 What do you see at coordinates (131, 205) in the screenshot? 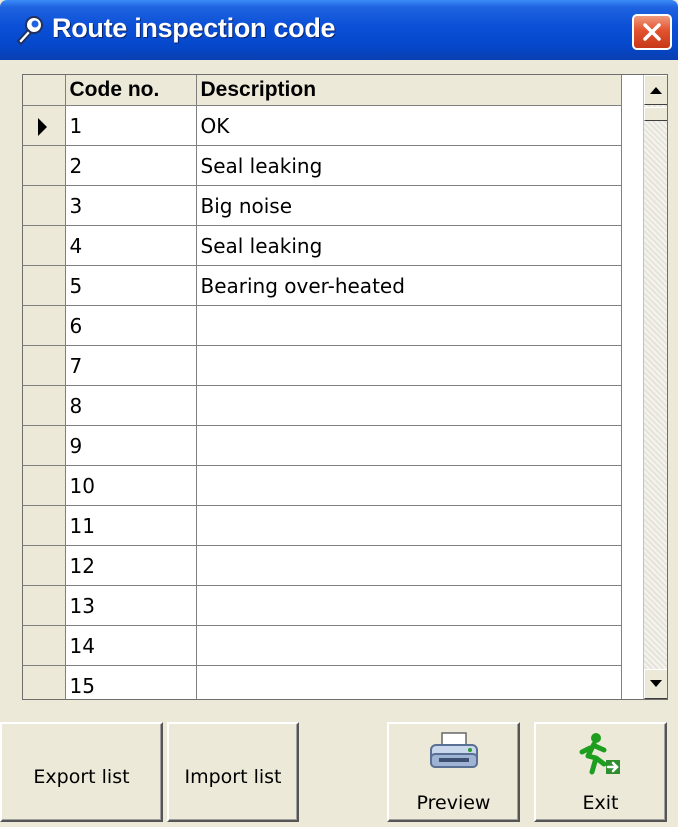
I see `code-cell: 3` at bounding box center [131, 205].